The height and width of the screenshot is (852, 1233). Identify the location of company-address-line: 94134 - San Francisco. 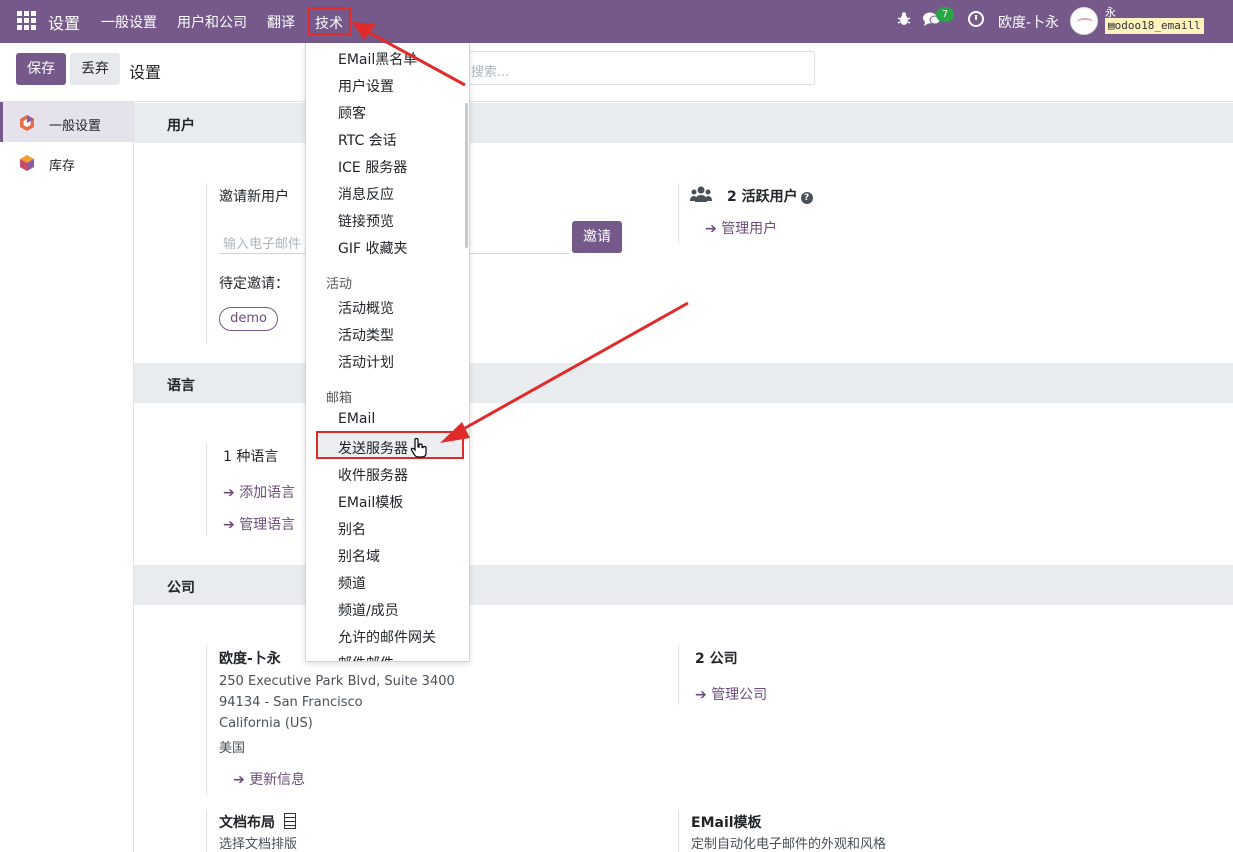
(291, 702).